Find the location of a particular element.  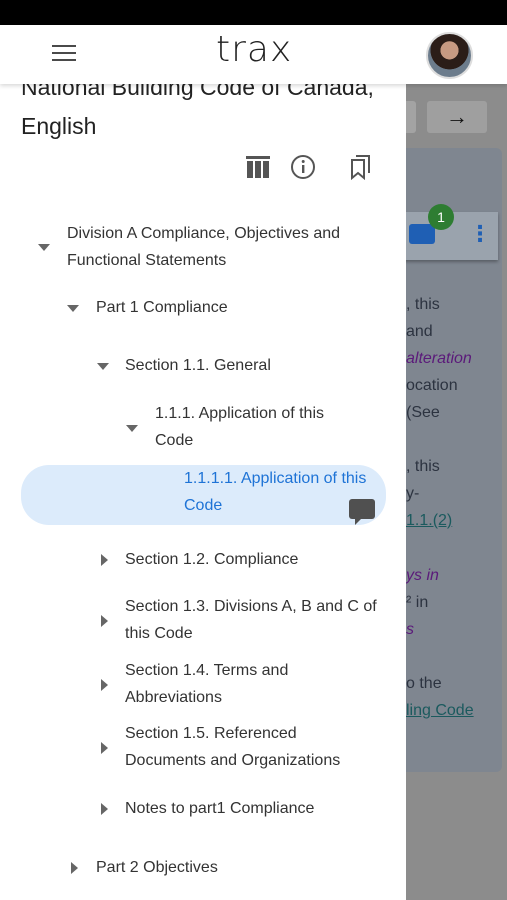

tree-item-label: Part 1 Compliance is located at coordinates (162, 307).